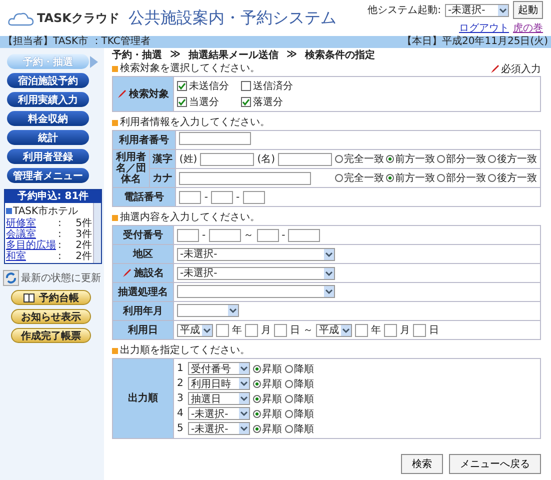  I want to click on nav-button: 管理者メニュー, so click(48, 175).